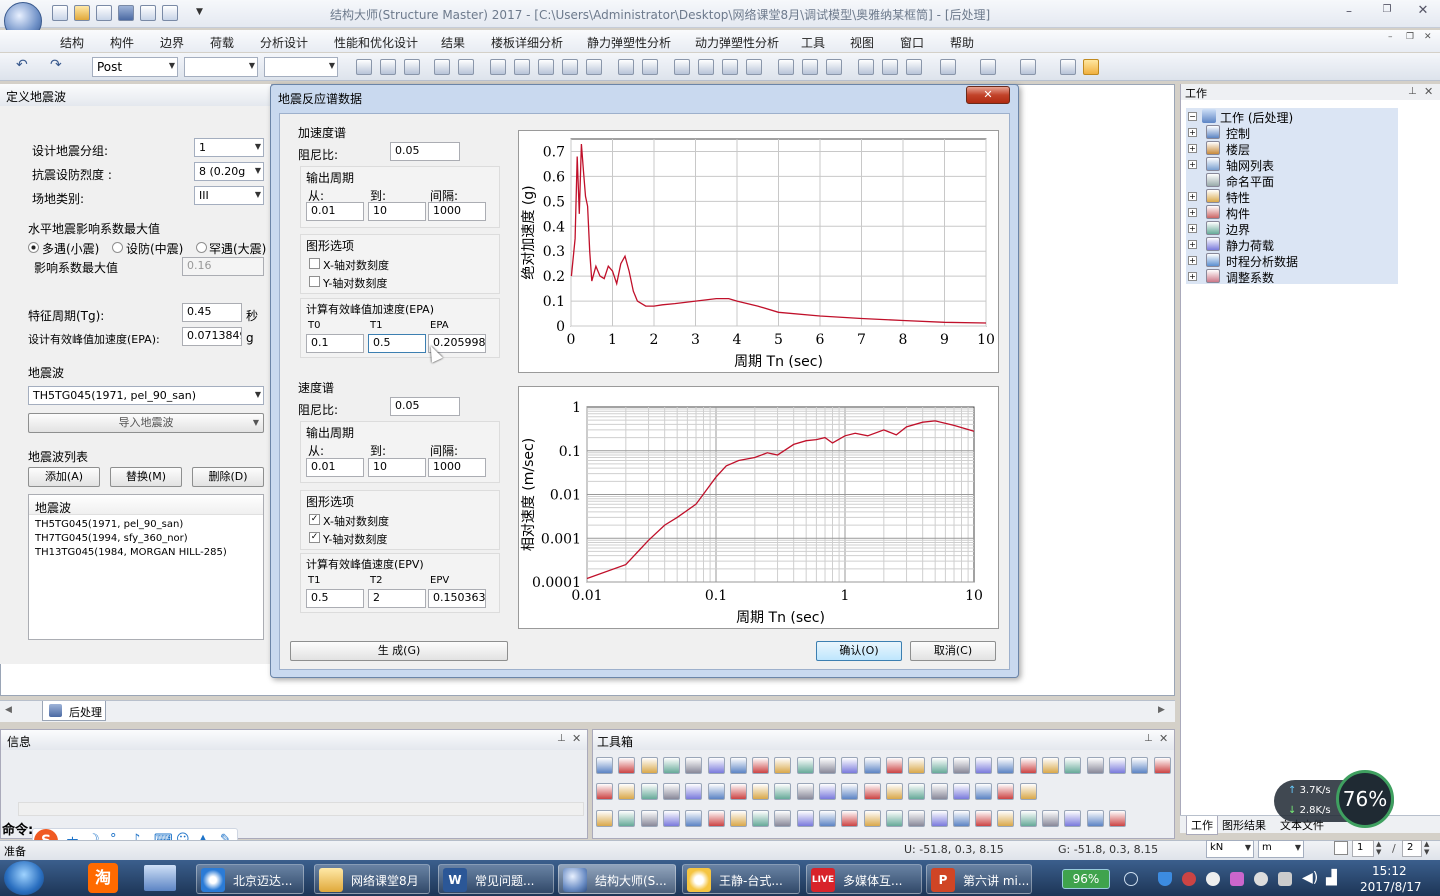 The width and height of the screenshot is (1440, 896). I want to click on taskbar-item-folder: 网络课堂8月, so click(372, 879).